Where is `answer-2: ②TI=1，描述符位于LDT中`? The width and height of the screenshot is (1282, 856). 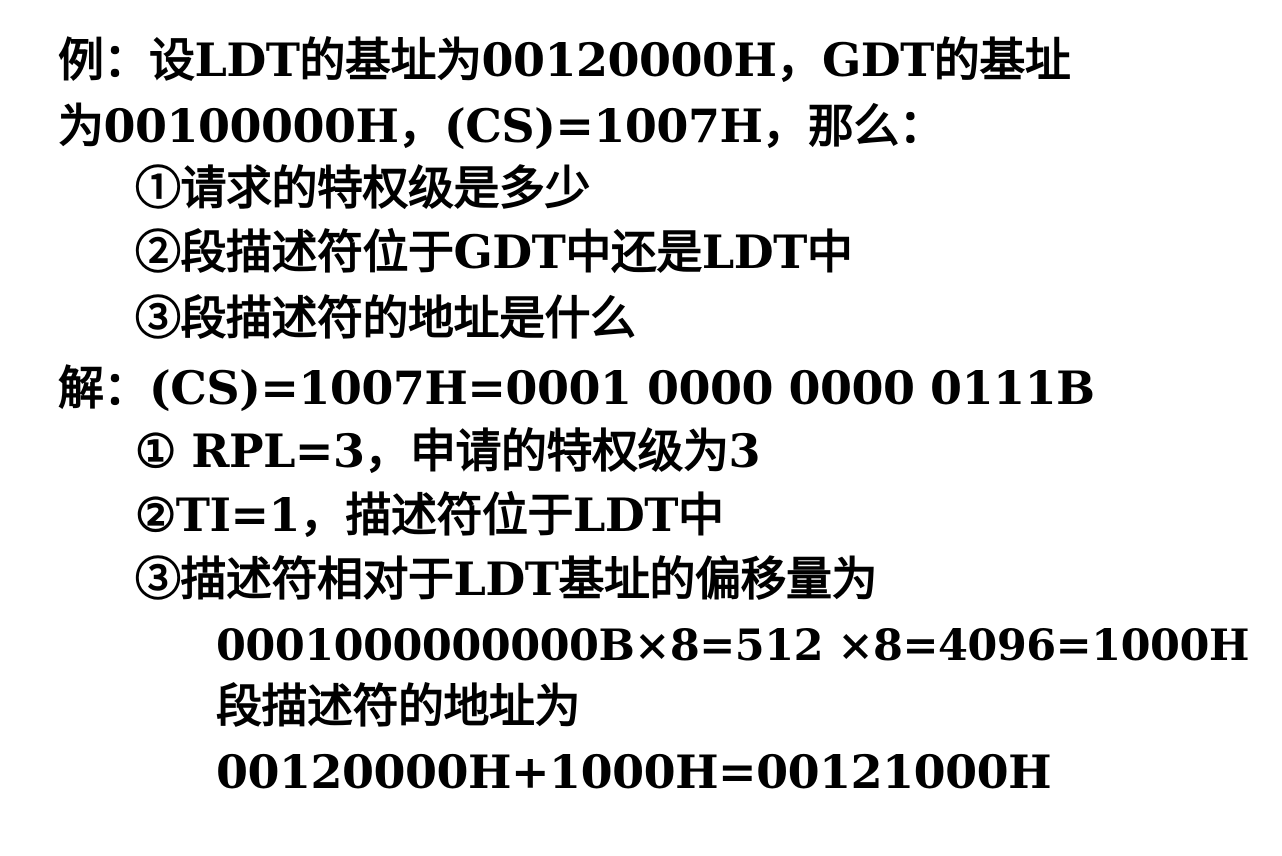
answer-2: ②TI=1，描述符位于LDT中 is located at coordinates (429, 515).